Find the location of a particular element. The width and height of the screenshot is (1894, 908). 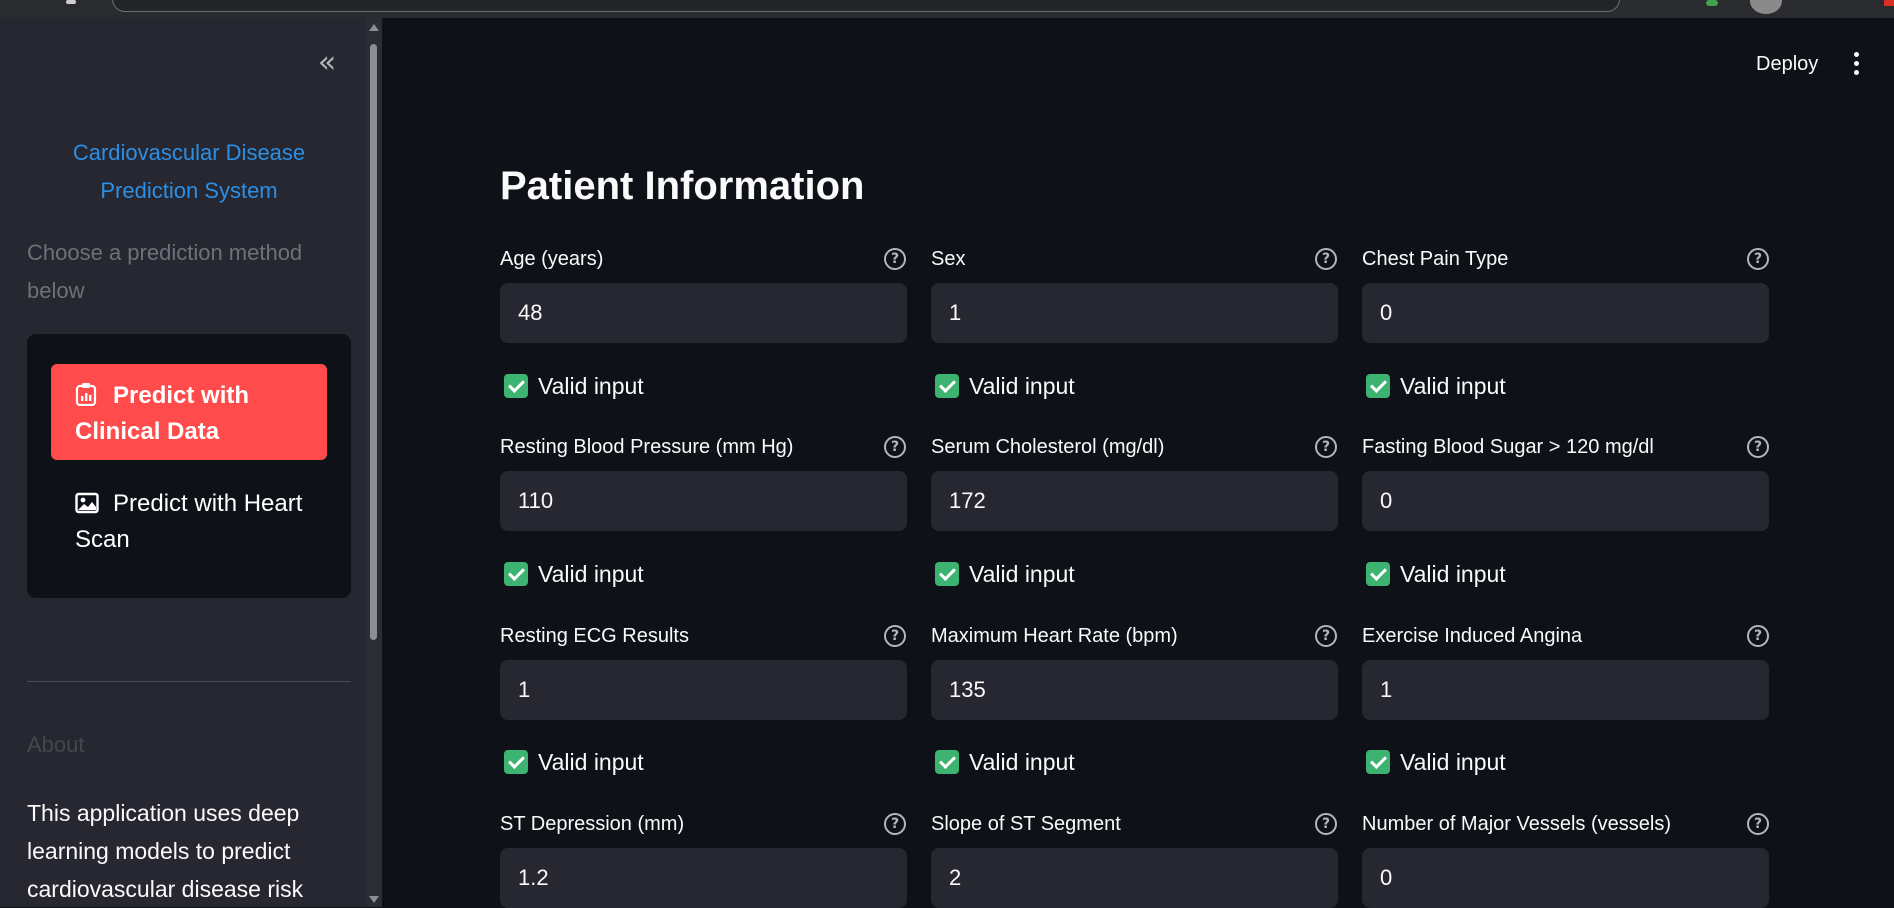

chest-pain-type-input is located at coordinates (1565, 313).